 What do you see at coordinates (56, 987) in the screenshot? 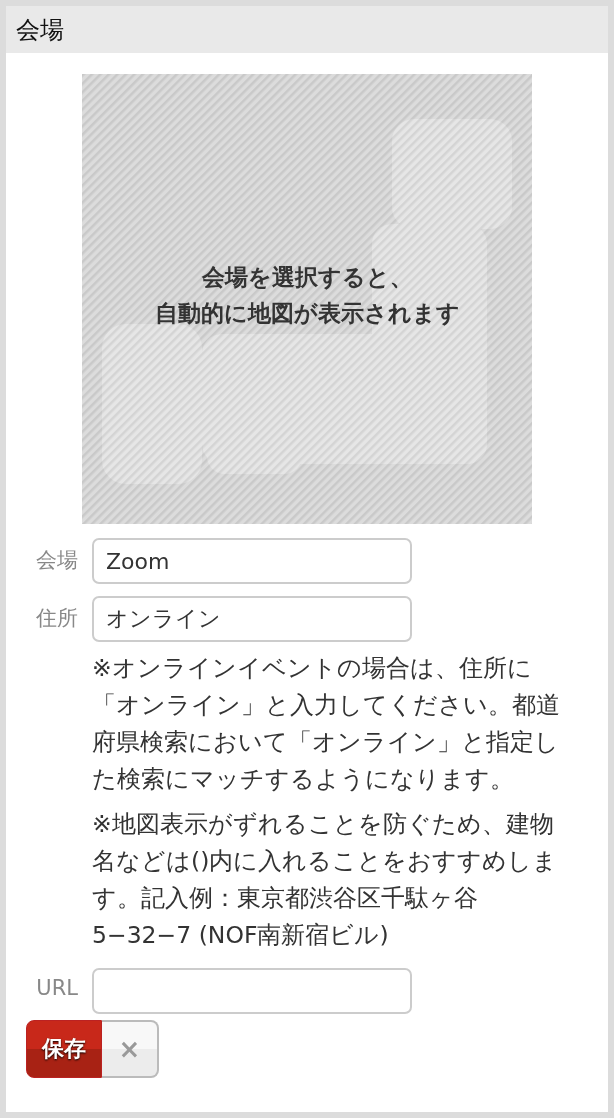
I see `field-label: URL` at bounding box center [56, 987].